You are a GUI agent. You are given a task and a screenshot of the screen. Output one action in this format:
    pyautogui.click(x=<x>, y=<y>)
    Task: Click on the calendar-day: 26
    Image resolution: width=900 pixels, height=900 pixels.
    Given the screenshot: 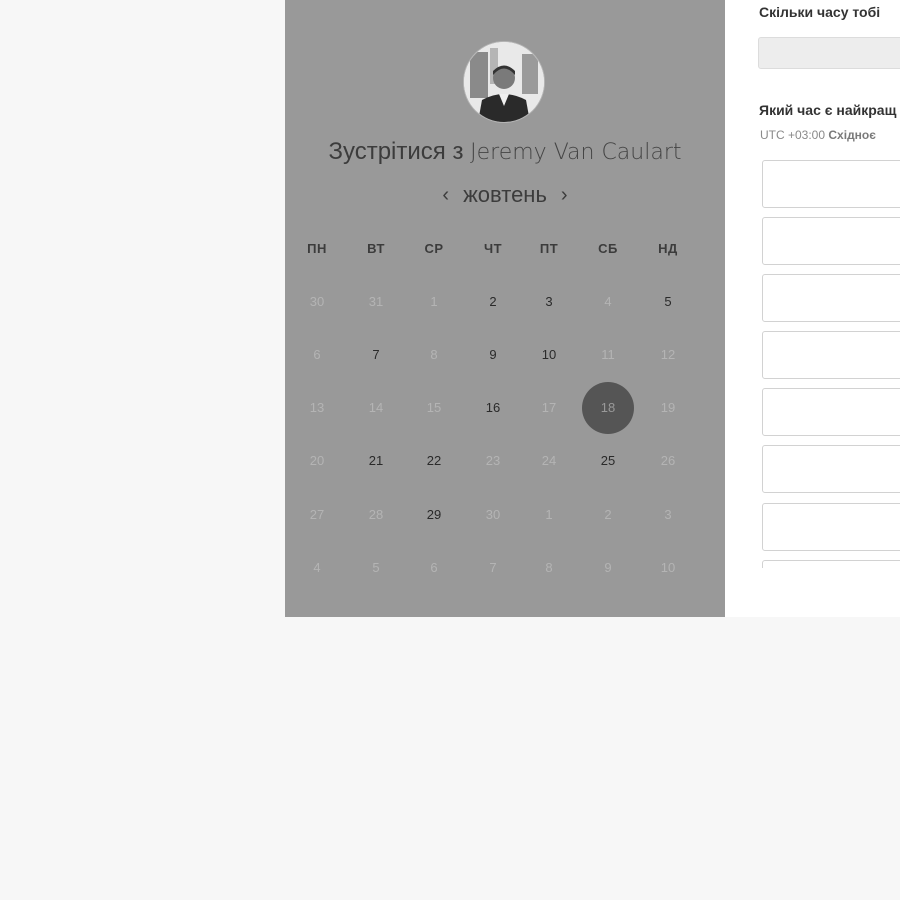 What is the action you would take?
    pyautogui.click(x=668, y=460)
    